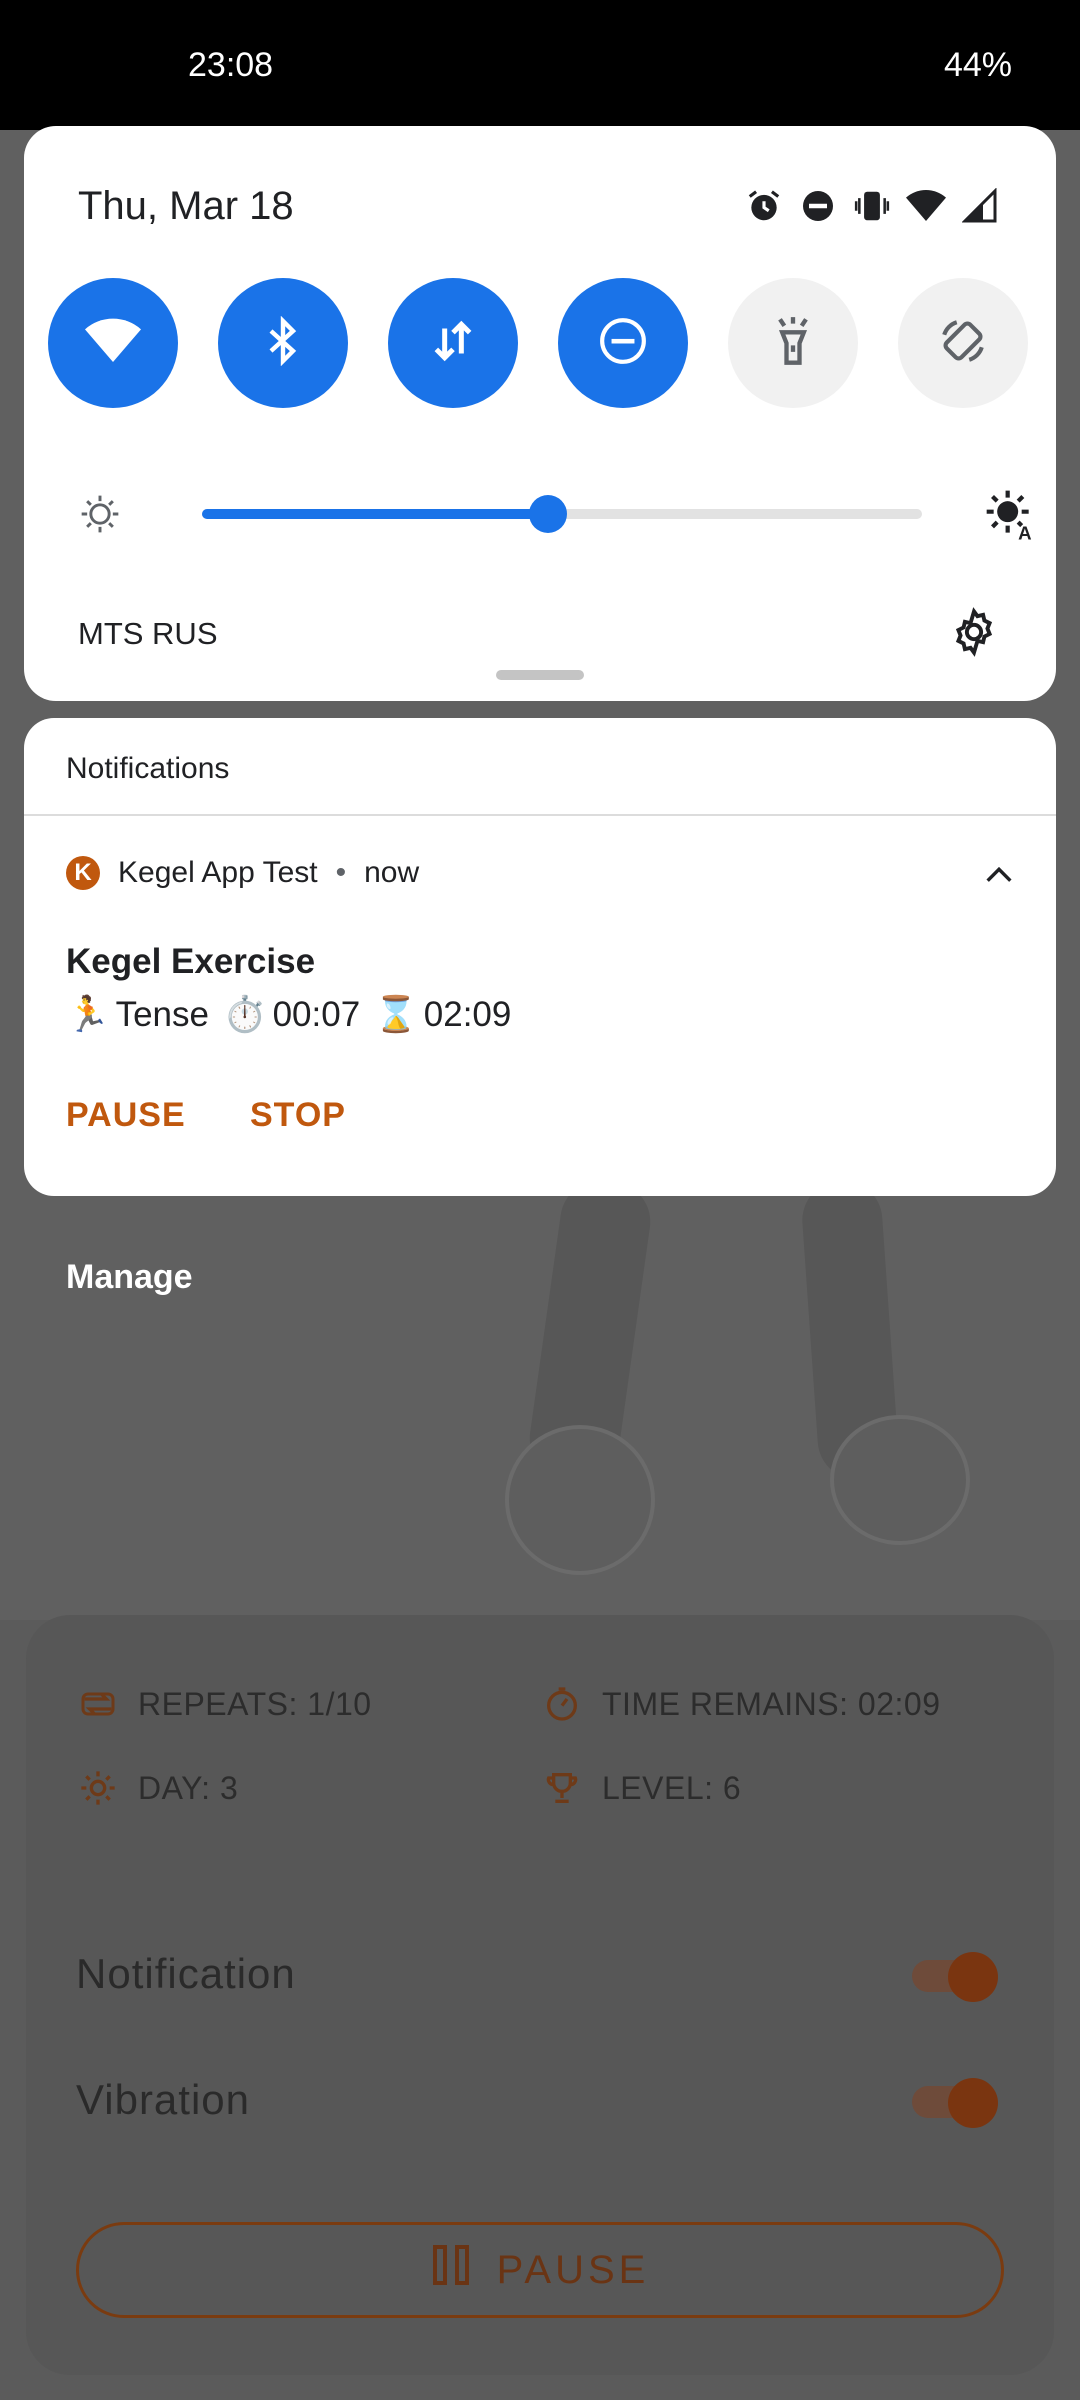 The image size is (1080, 2400). What do you see at coordinates (580, 1500) in the screenshot?
I see `shoe-left` at bounding box center [580, 1500].